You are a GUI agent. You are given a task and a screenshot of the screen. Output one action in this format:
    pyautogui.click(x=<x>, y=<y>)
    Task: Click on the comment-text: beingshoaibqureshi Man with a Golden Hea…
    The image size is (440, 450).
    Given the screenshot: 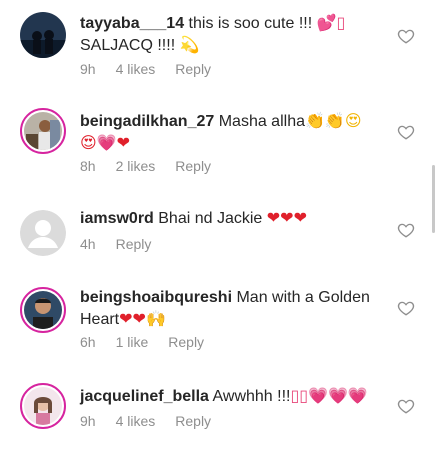 What is the action you would take?
    pyautogui.click(x=230, y=308)
    